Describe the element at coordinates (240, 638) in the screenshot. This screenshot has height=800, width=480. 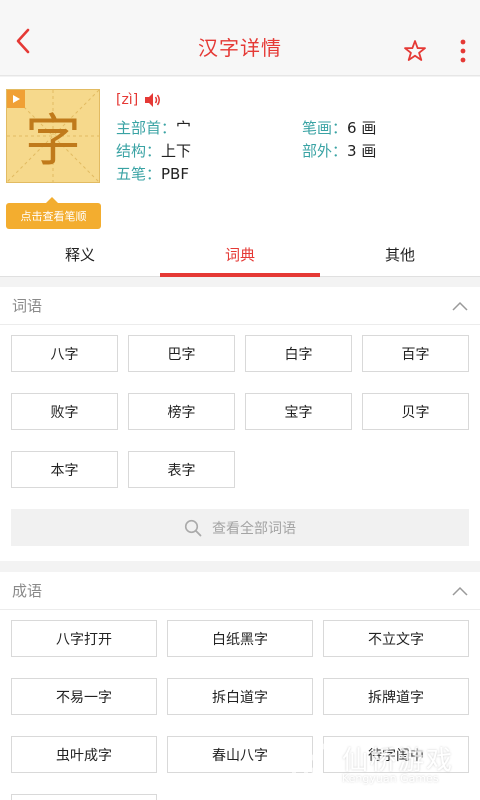
I see `idiom-chip: 白纸黑字` at that location.